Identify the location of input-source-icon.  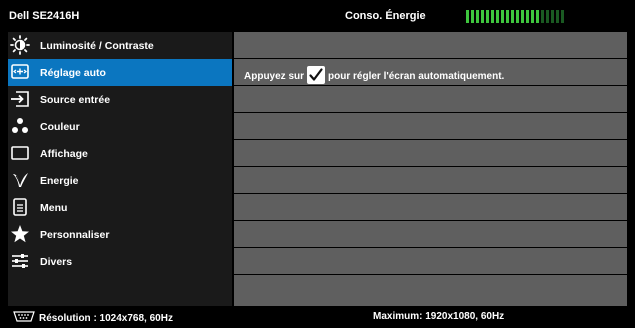
(20, 99).